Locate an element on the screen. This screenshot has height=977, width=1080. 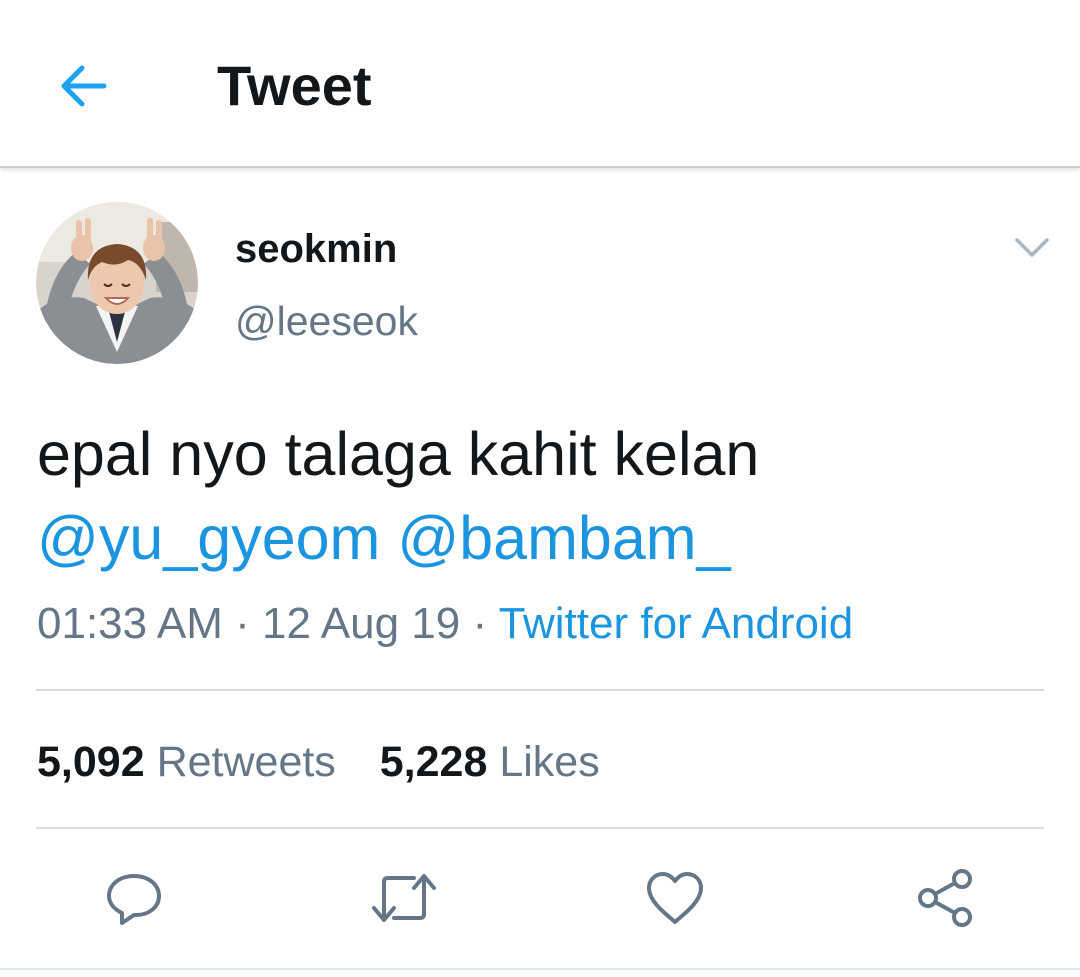
arrow-left-icon is located at coordinates (84, 86).